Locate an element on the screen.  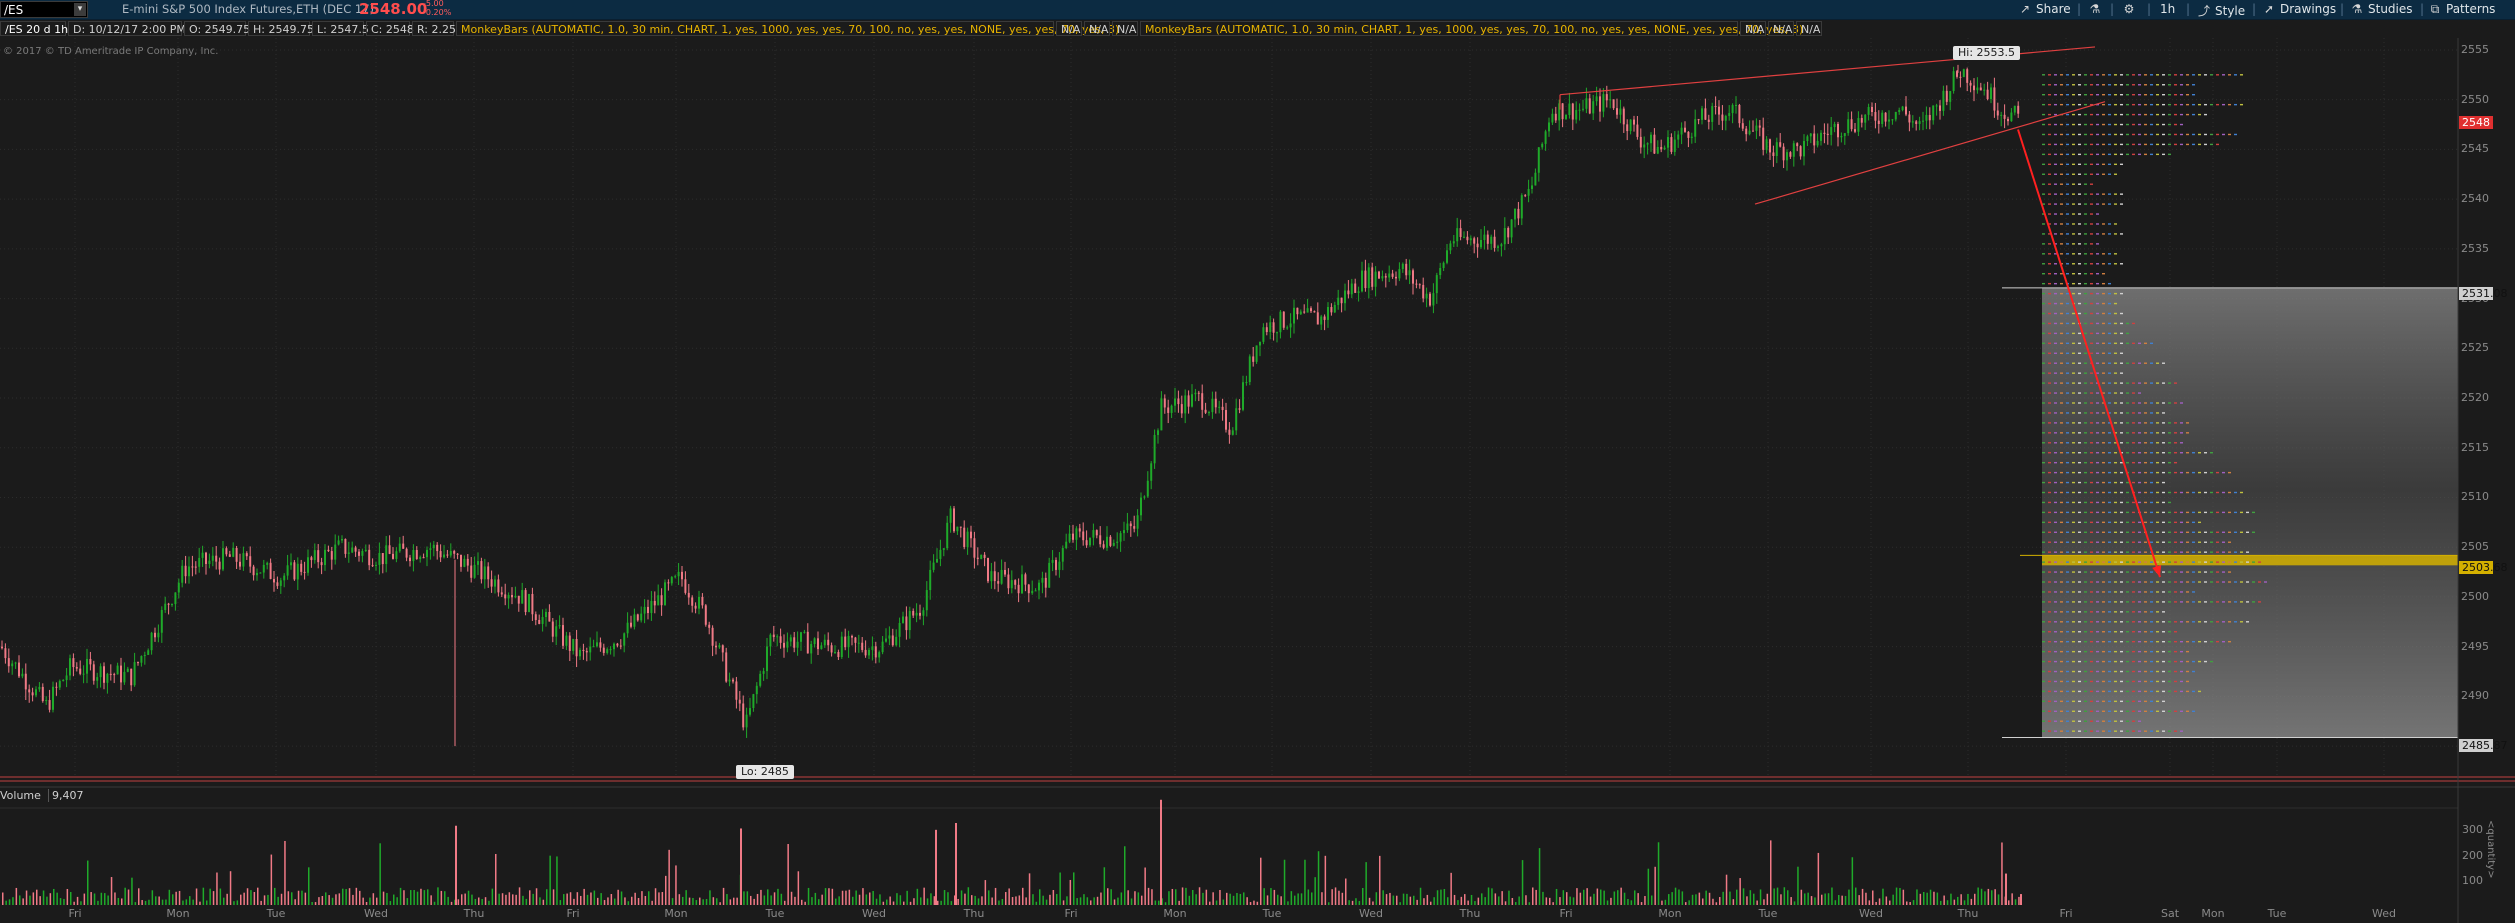
drawings-button: ➚ Drawings is located at coordinates (2299, 9).